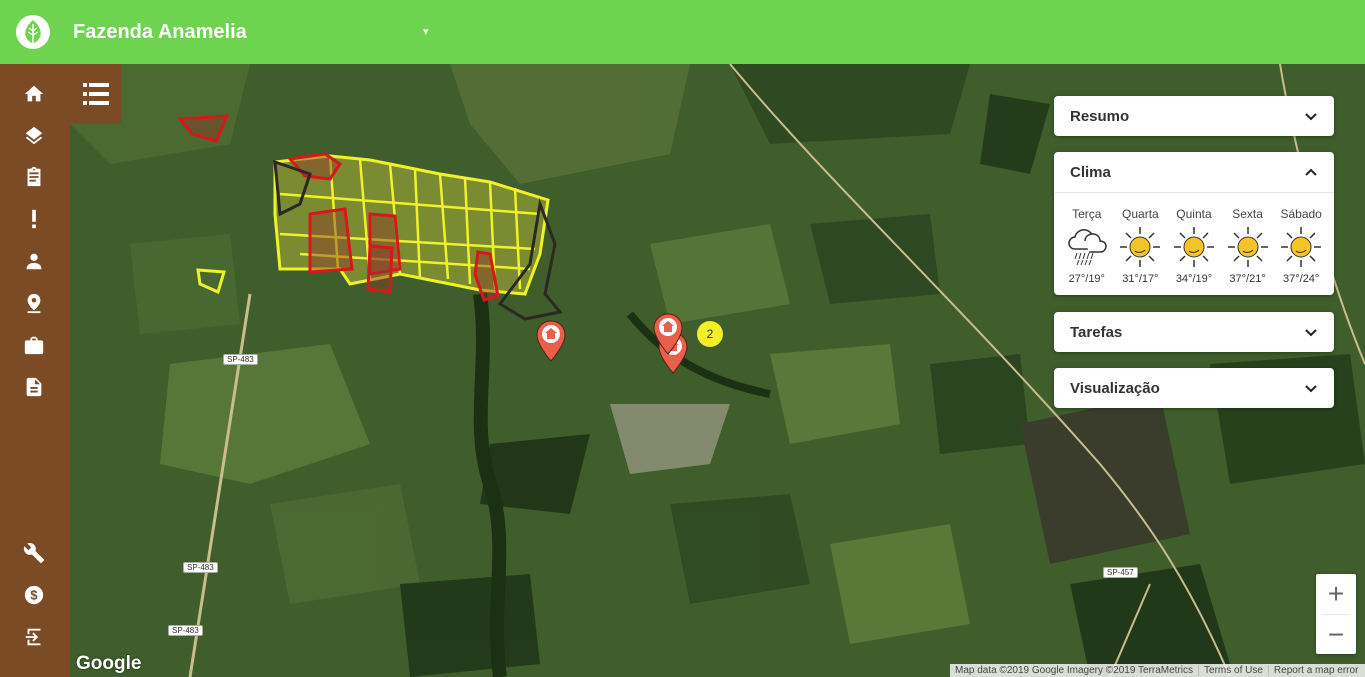 Image resolution: width=1365 pixels, height=677 pixels. I want to click on google-logo: Google, so click(109, 663).